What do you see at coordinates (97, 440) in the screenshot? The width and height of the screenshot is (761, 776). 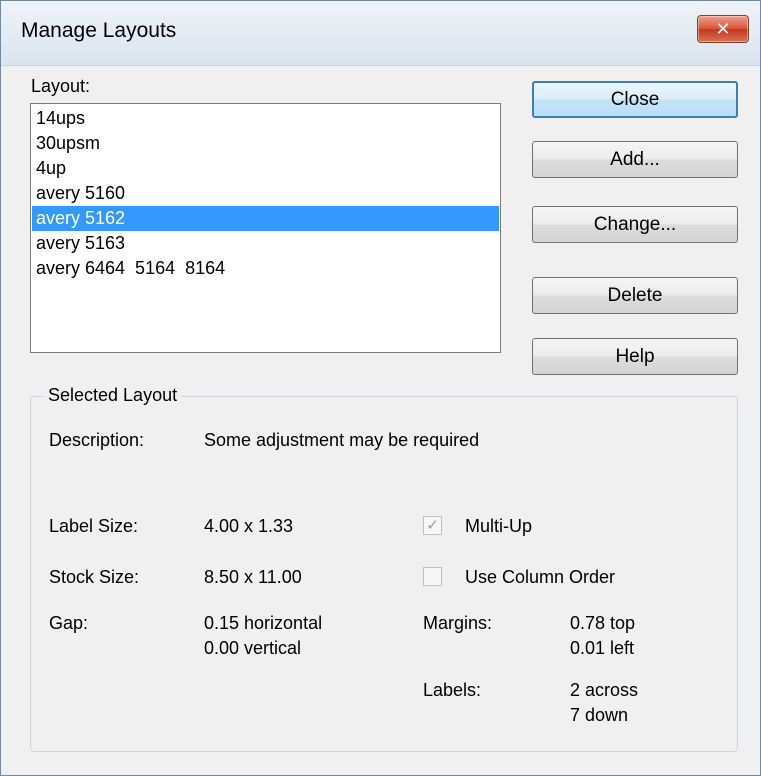 I see `description-label: Description:` at bounding box center [97, 440].